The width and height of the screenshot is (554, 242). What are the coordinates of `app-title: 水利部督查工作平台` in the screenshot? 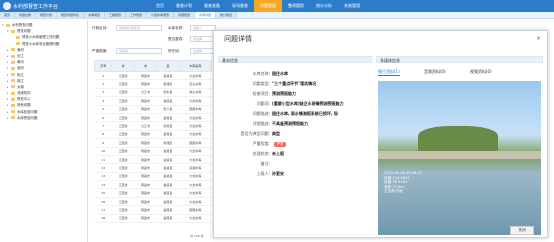 It's located at (36, 7).